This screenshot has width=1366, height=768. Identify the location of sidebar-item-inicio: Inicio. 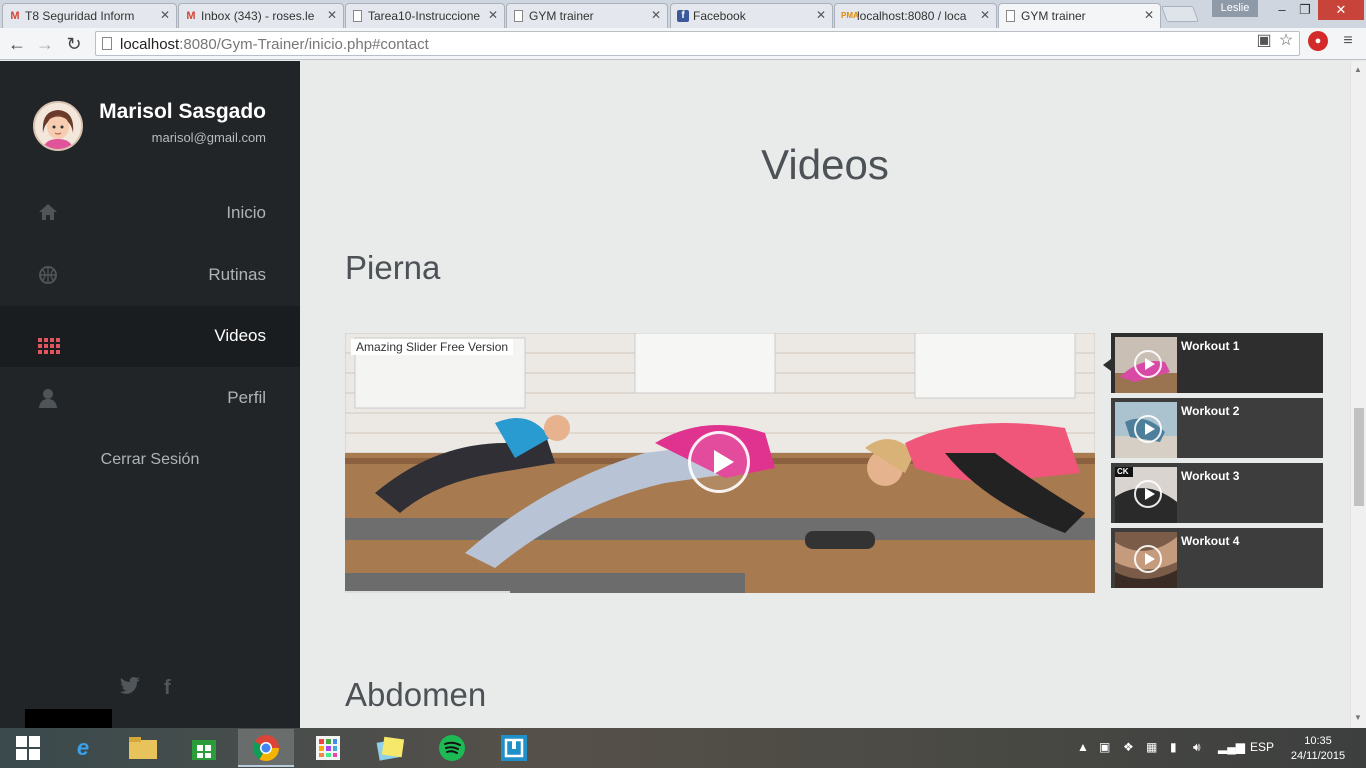
(150, 213).